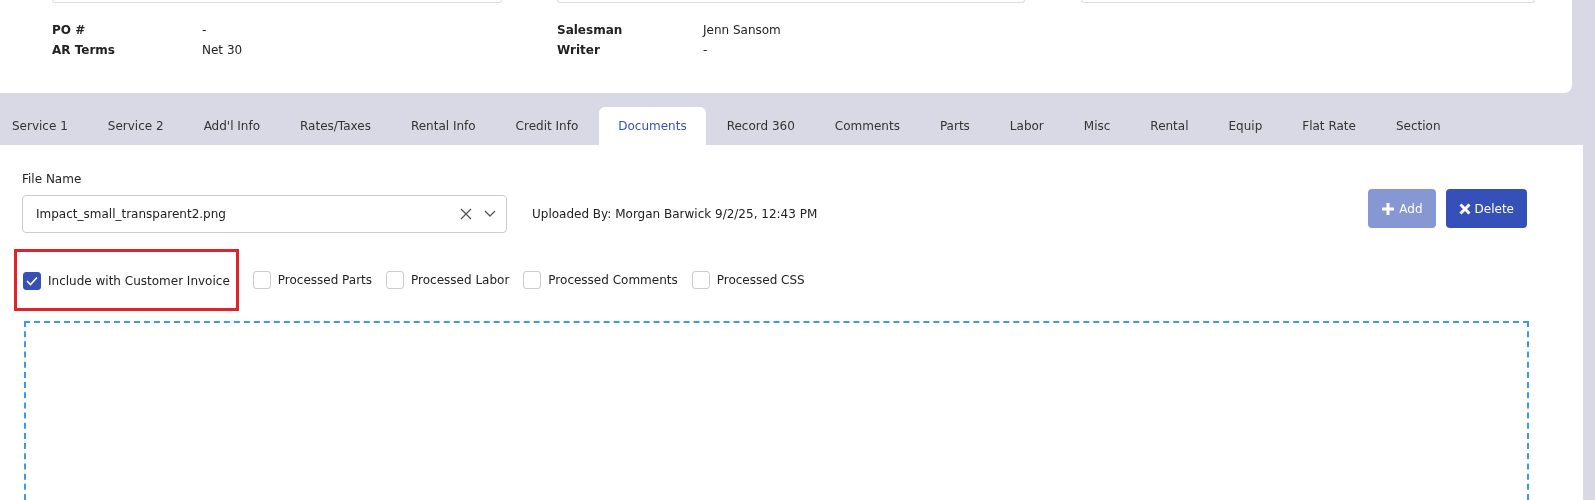  I want to click on tab: Rates/Taxes, so click(335, 126).